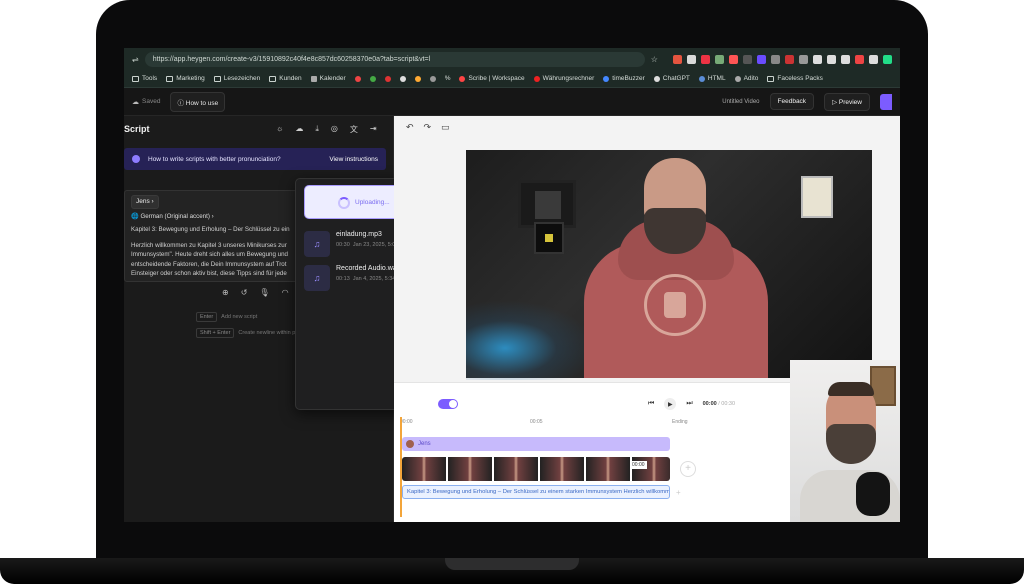  Describe the element at coordinates (180, 103) in the screenshot. I see `help-icon: ⓘ` at that location.